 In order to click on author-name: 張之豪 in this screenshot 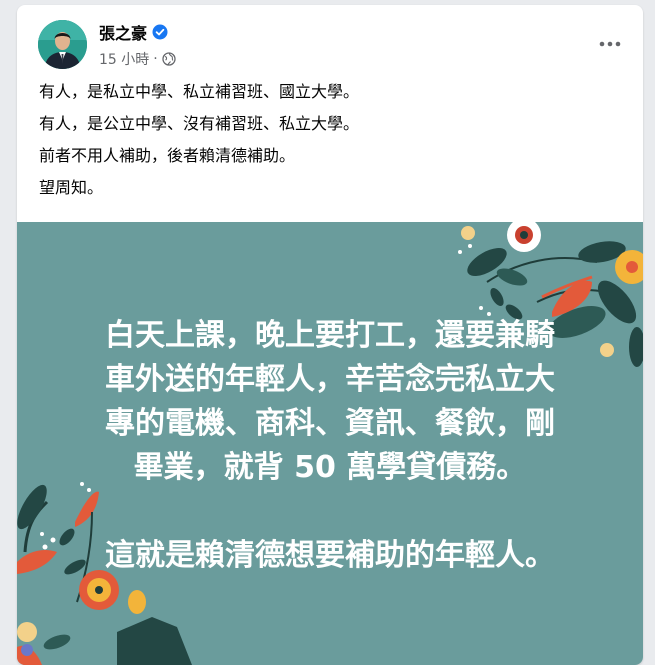, I will do `click(123, 32)`.